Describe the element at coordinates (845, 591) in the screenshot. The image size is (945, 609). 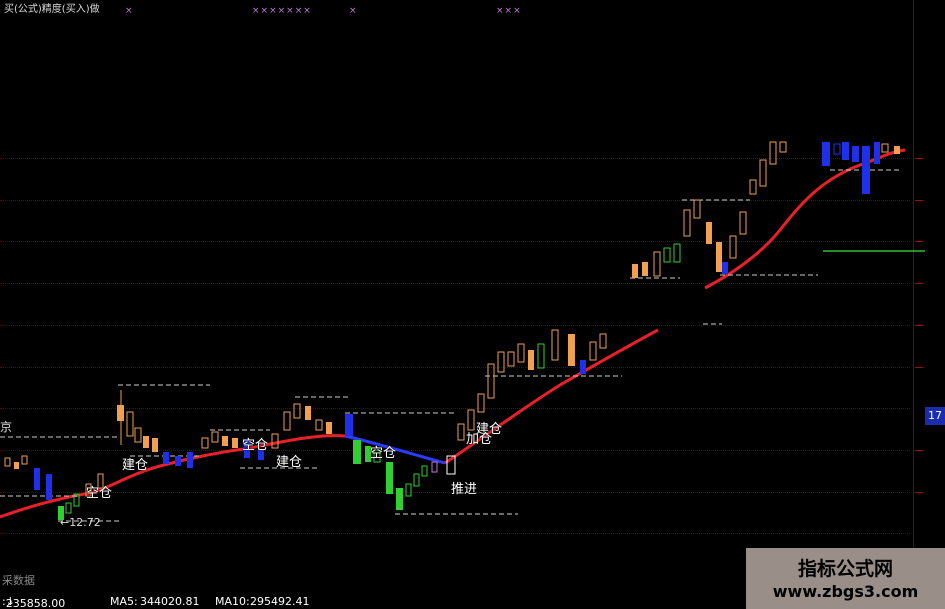
I see `watermark-url: www.zbgs3.com` at that location.